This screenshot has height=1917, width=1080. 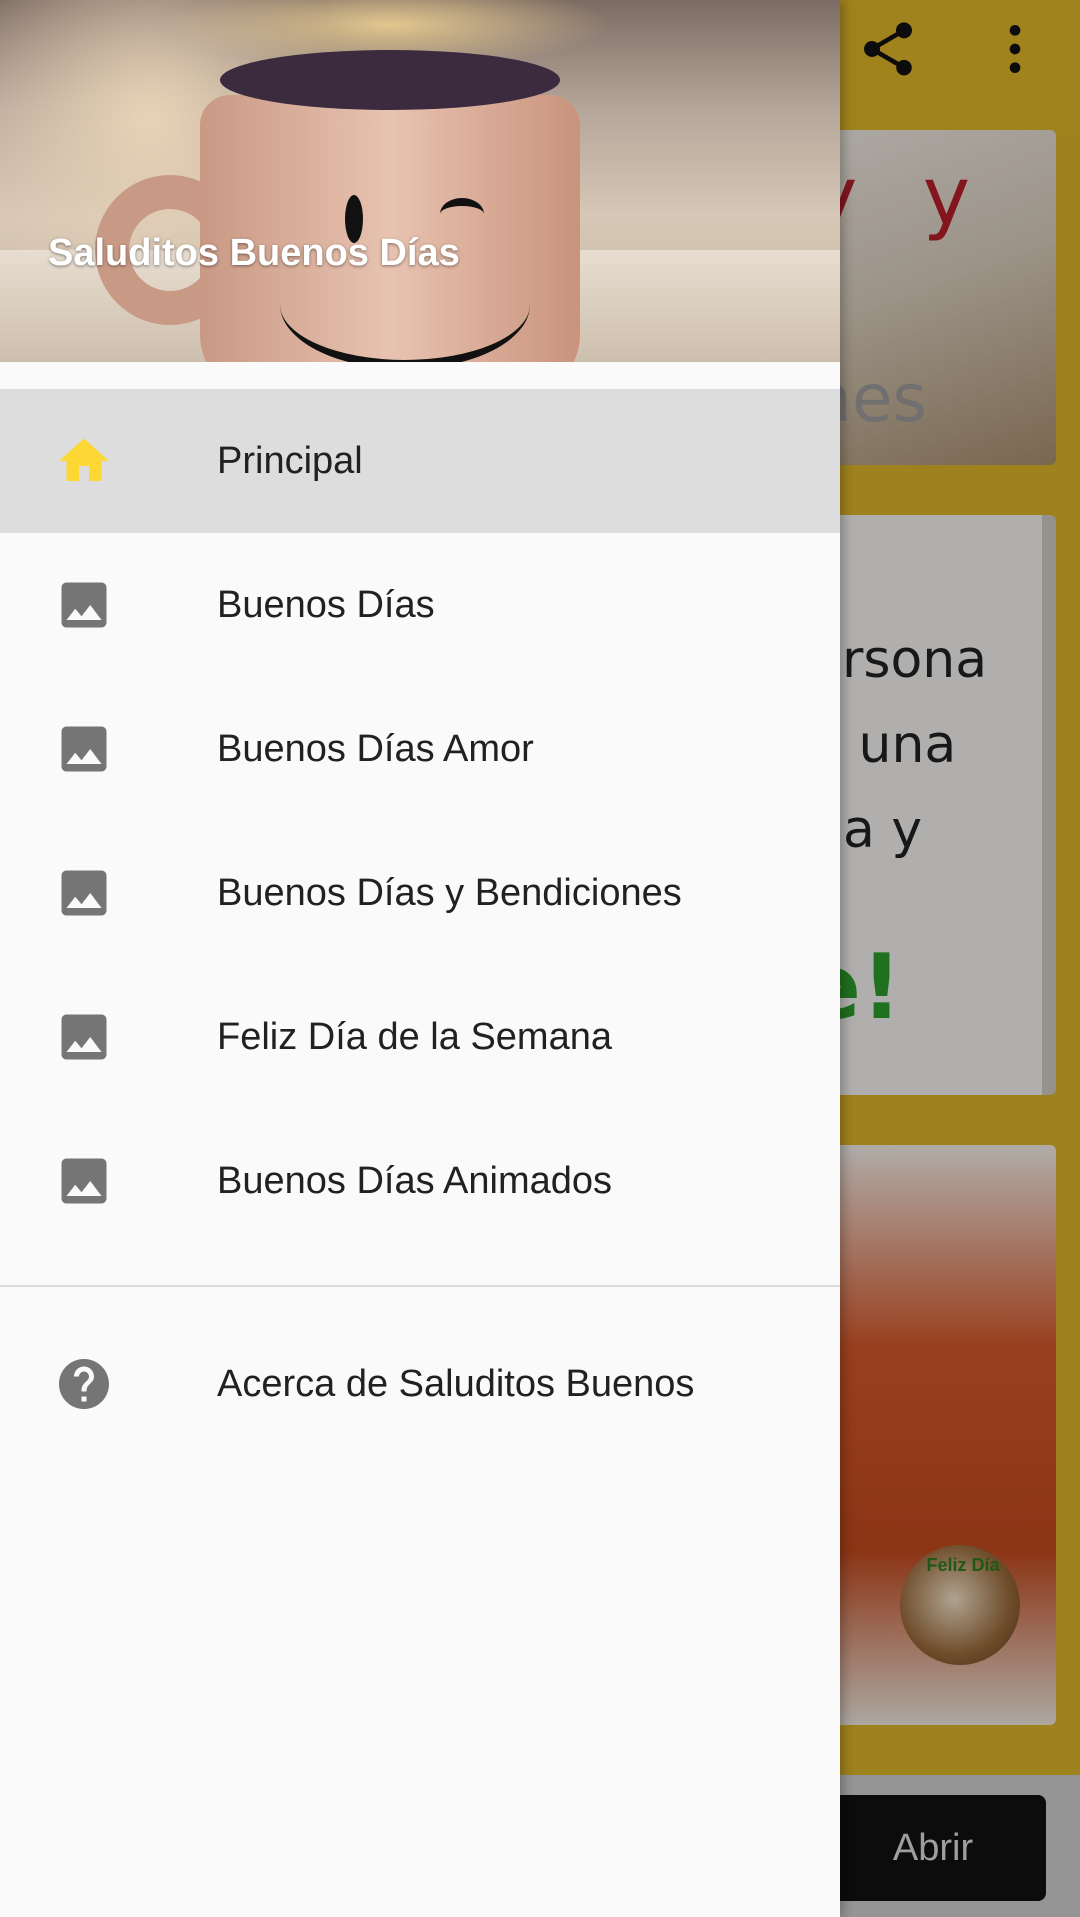 What do you see at coordinates (84, 1384) in the screenshot?
I see `help-icon` at bounding box center [84, 1384].